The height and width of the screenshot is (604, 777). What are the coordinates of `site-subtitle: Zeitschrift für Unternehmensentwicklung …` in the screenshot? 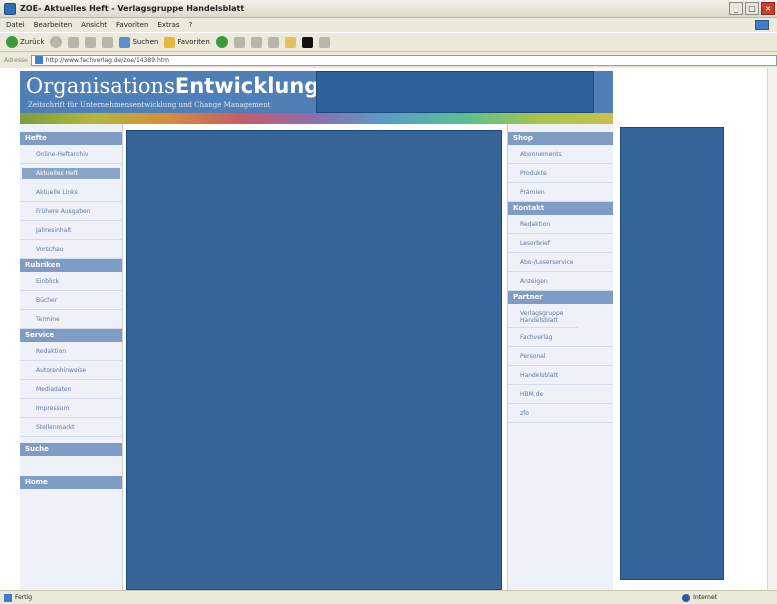 It's located at (149, 105).